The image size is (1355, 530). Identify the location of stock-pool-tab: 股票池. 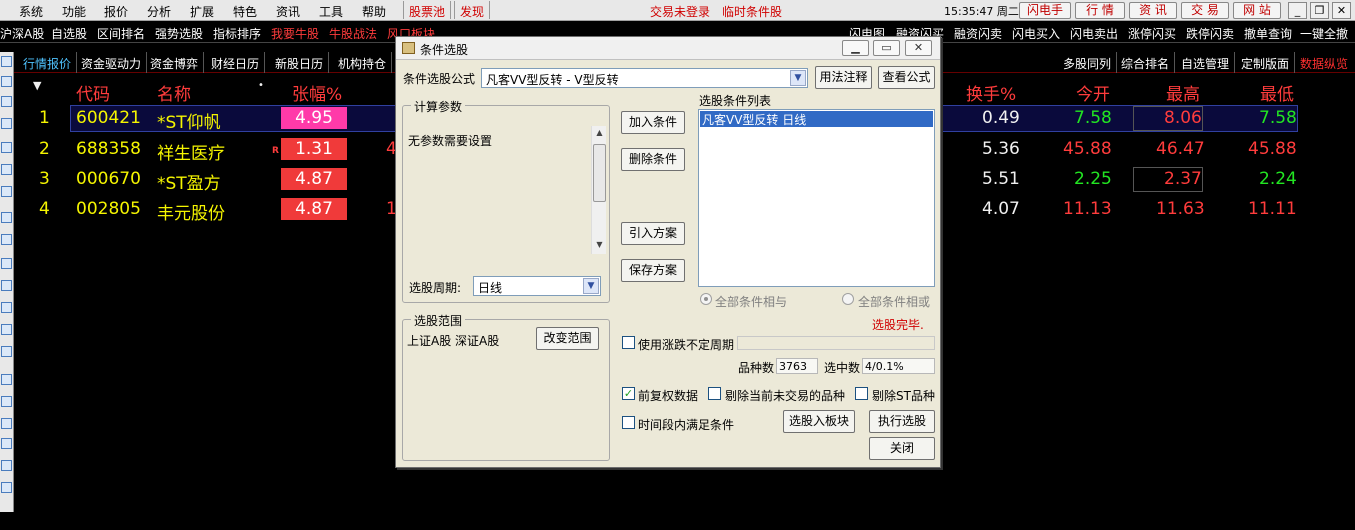
(427, 10).